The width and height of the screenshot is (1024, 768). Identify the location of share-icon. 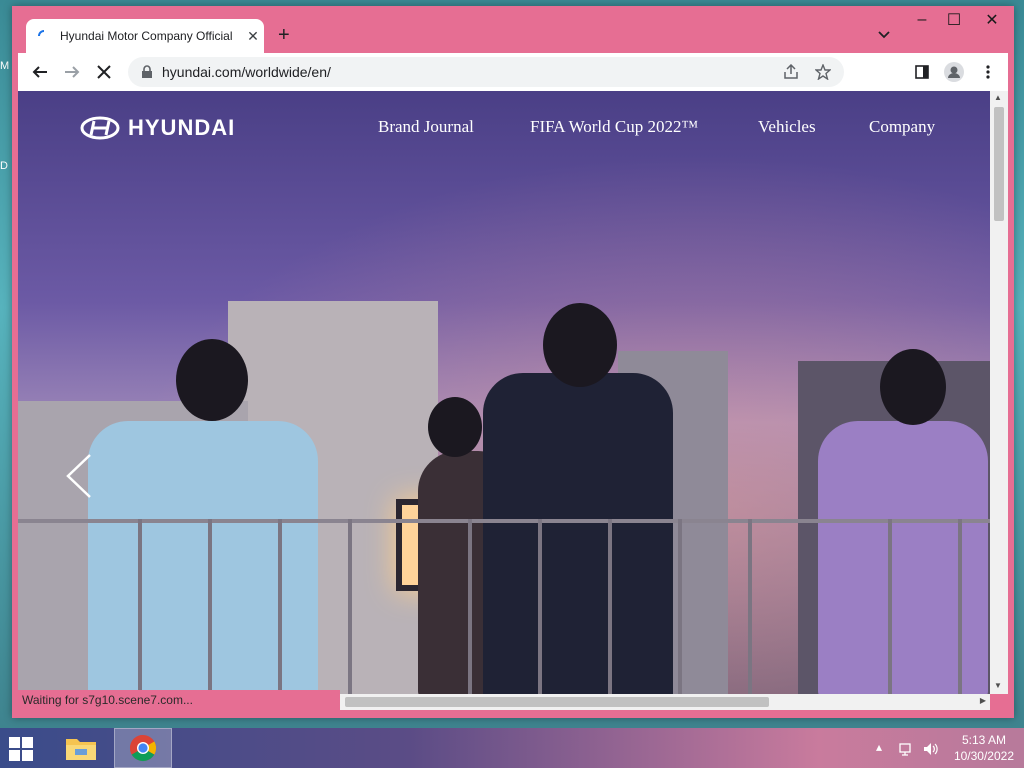
(791, 72).